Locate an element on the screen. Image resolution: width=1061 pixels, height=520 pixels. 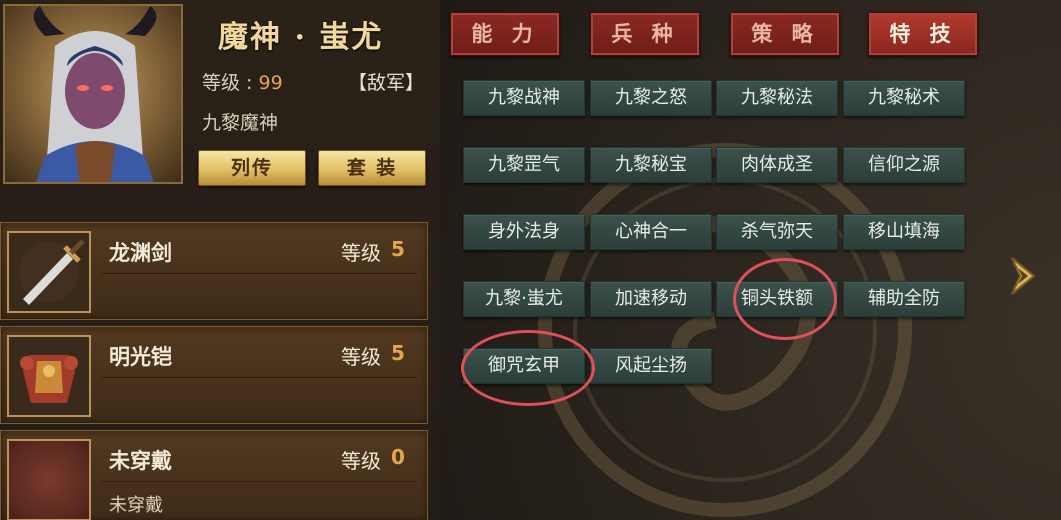
equipment-status: 未穿戴 is located at coordinates (136, 505).